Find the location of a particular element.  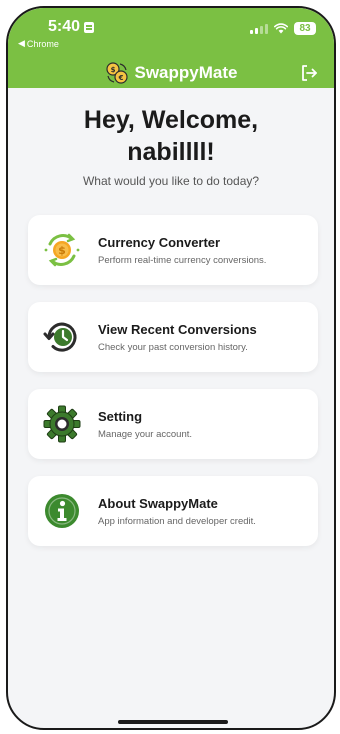

menu-card-setting: Setting Manage your account. is located at coordinates (173, 424).